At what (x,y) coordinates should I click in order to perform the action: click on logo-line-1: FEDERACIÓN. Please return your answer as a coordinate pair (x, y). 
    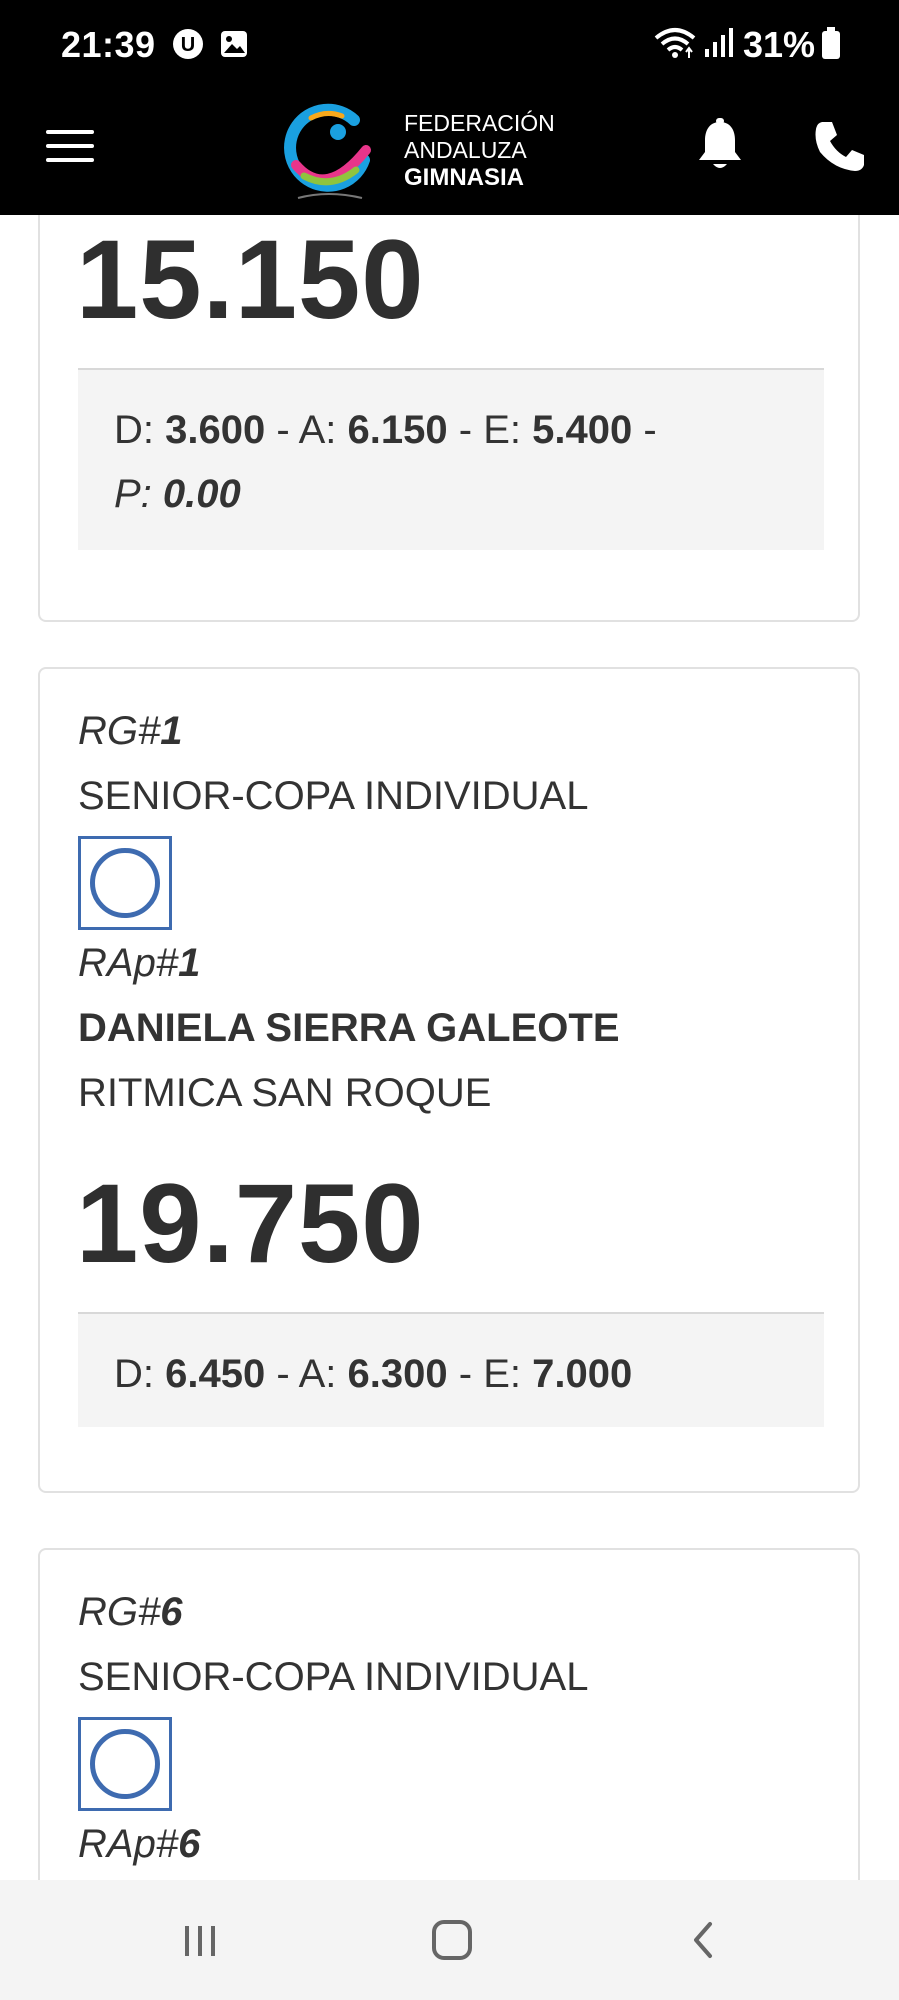
    Looking at the image, I should click on (479, 123).